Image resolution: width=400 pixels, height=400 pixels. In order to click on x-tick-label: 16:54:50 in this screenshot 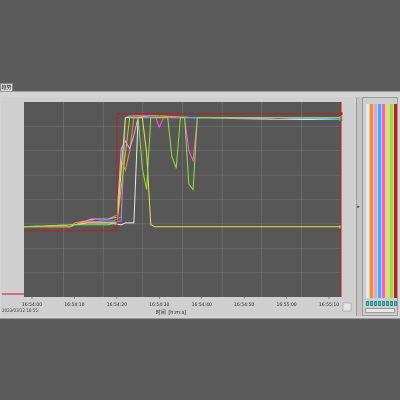, I will do `click(244, 305)`.